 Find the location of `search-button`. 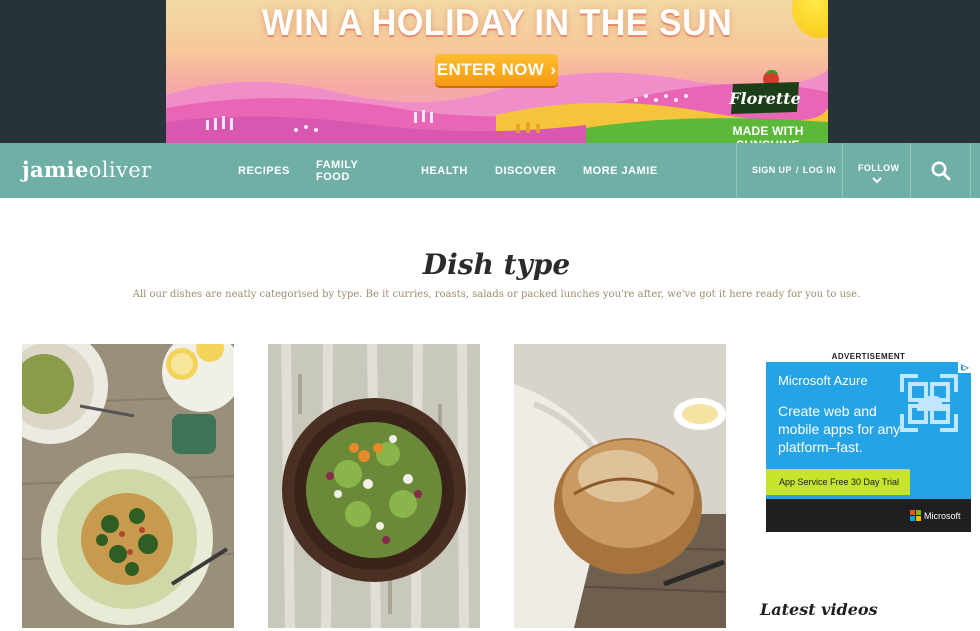

search-button is located at coordinates (940, 170).